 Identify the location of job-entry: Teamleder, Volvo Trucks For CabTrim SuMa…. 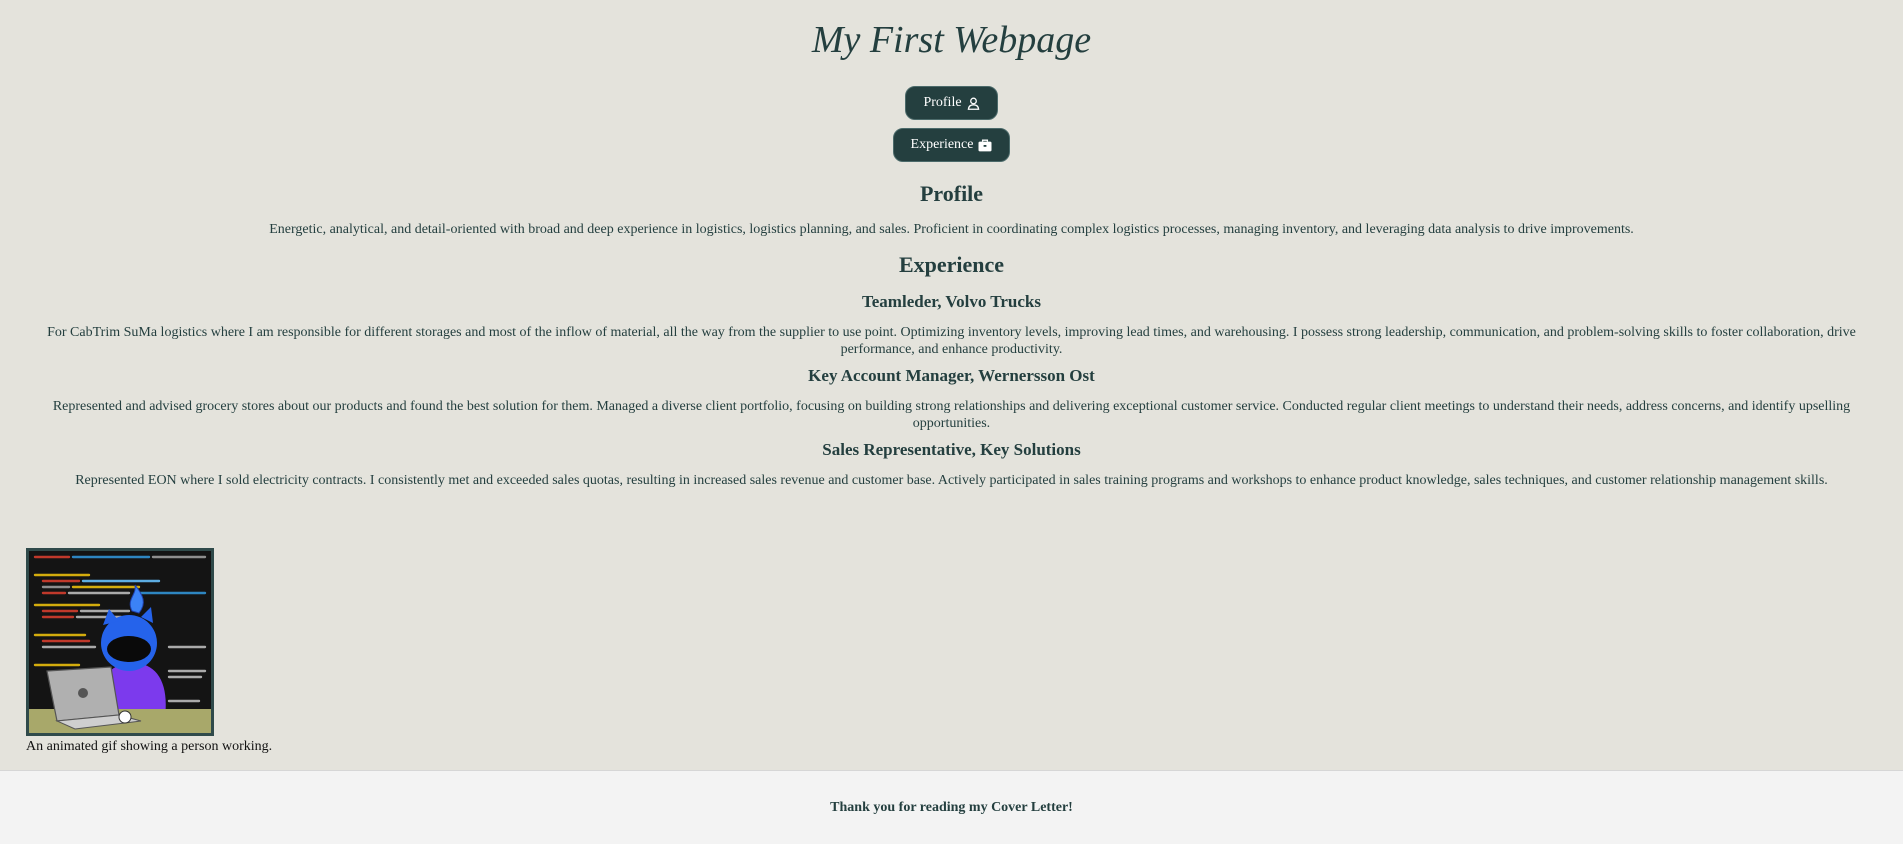
(951, 325).